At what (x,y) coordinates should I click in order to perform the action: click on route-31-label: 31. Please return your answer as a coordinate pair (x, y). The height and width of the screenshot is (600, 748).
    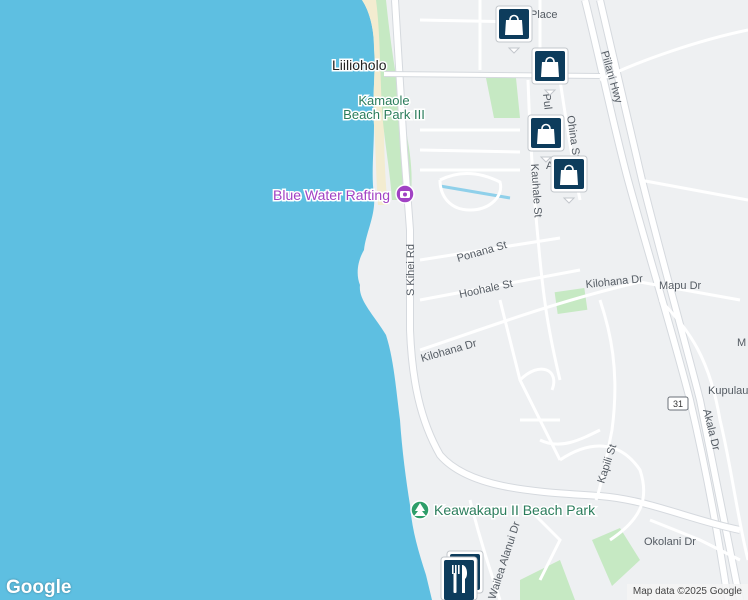
    Looking at the image, I should click on (678, 404).